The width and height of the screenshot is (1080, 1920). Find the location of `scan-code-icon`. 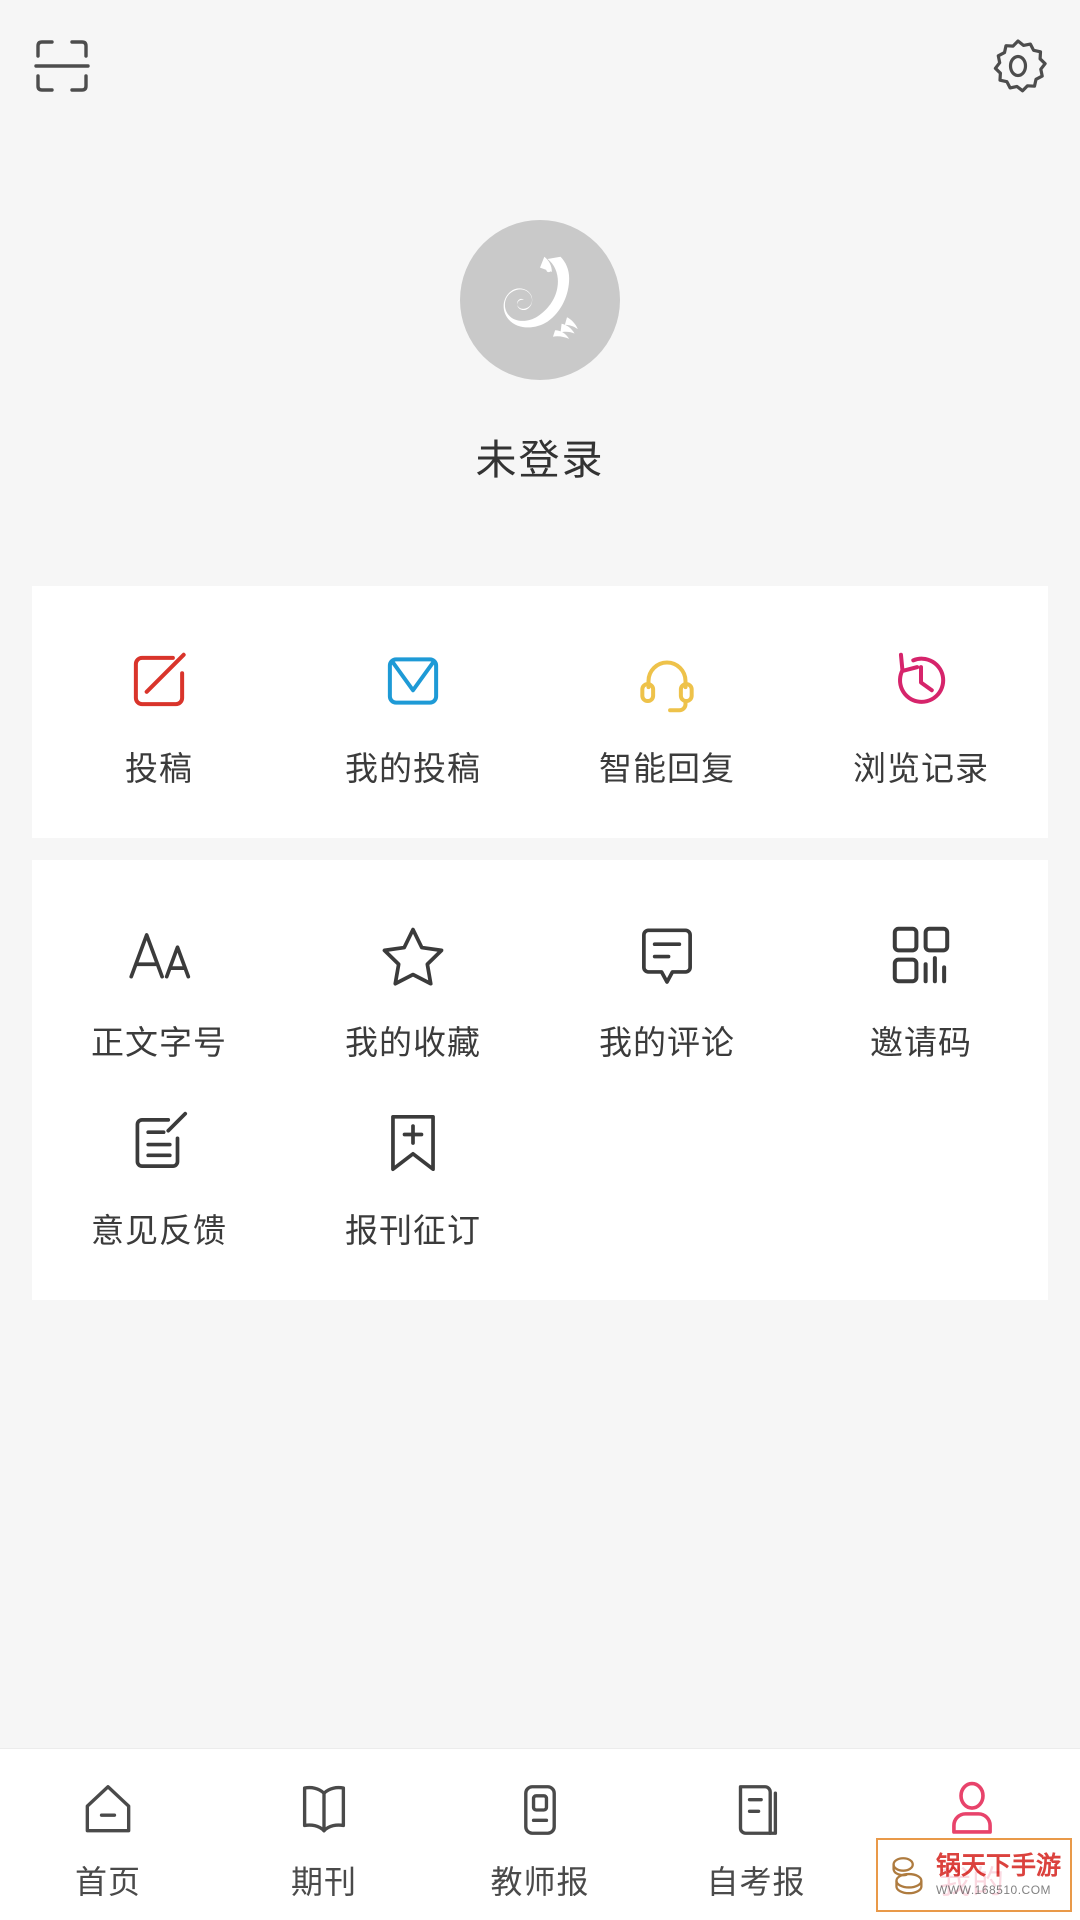

scan-code-icon is located at coordinates (62, 66).